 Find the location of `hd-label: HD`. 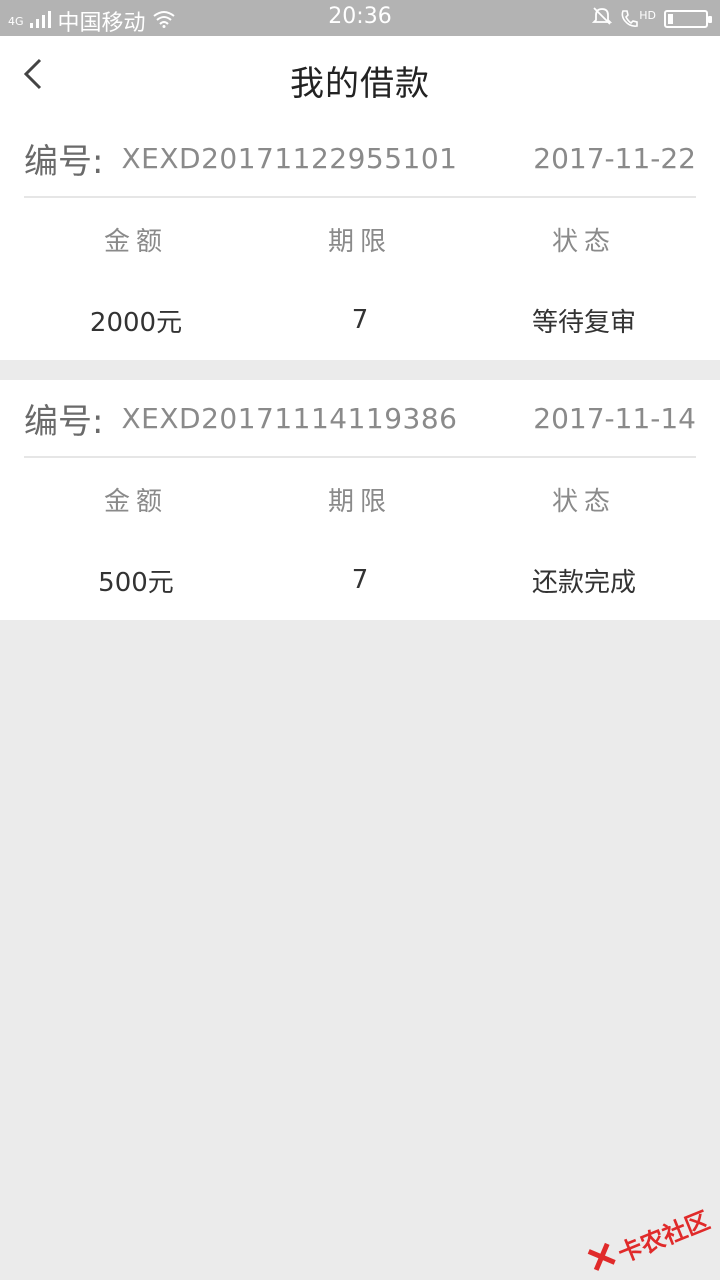

hd-label: HD is located at coordinates (647, 15).